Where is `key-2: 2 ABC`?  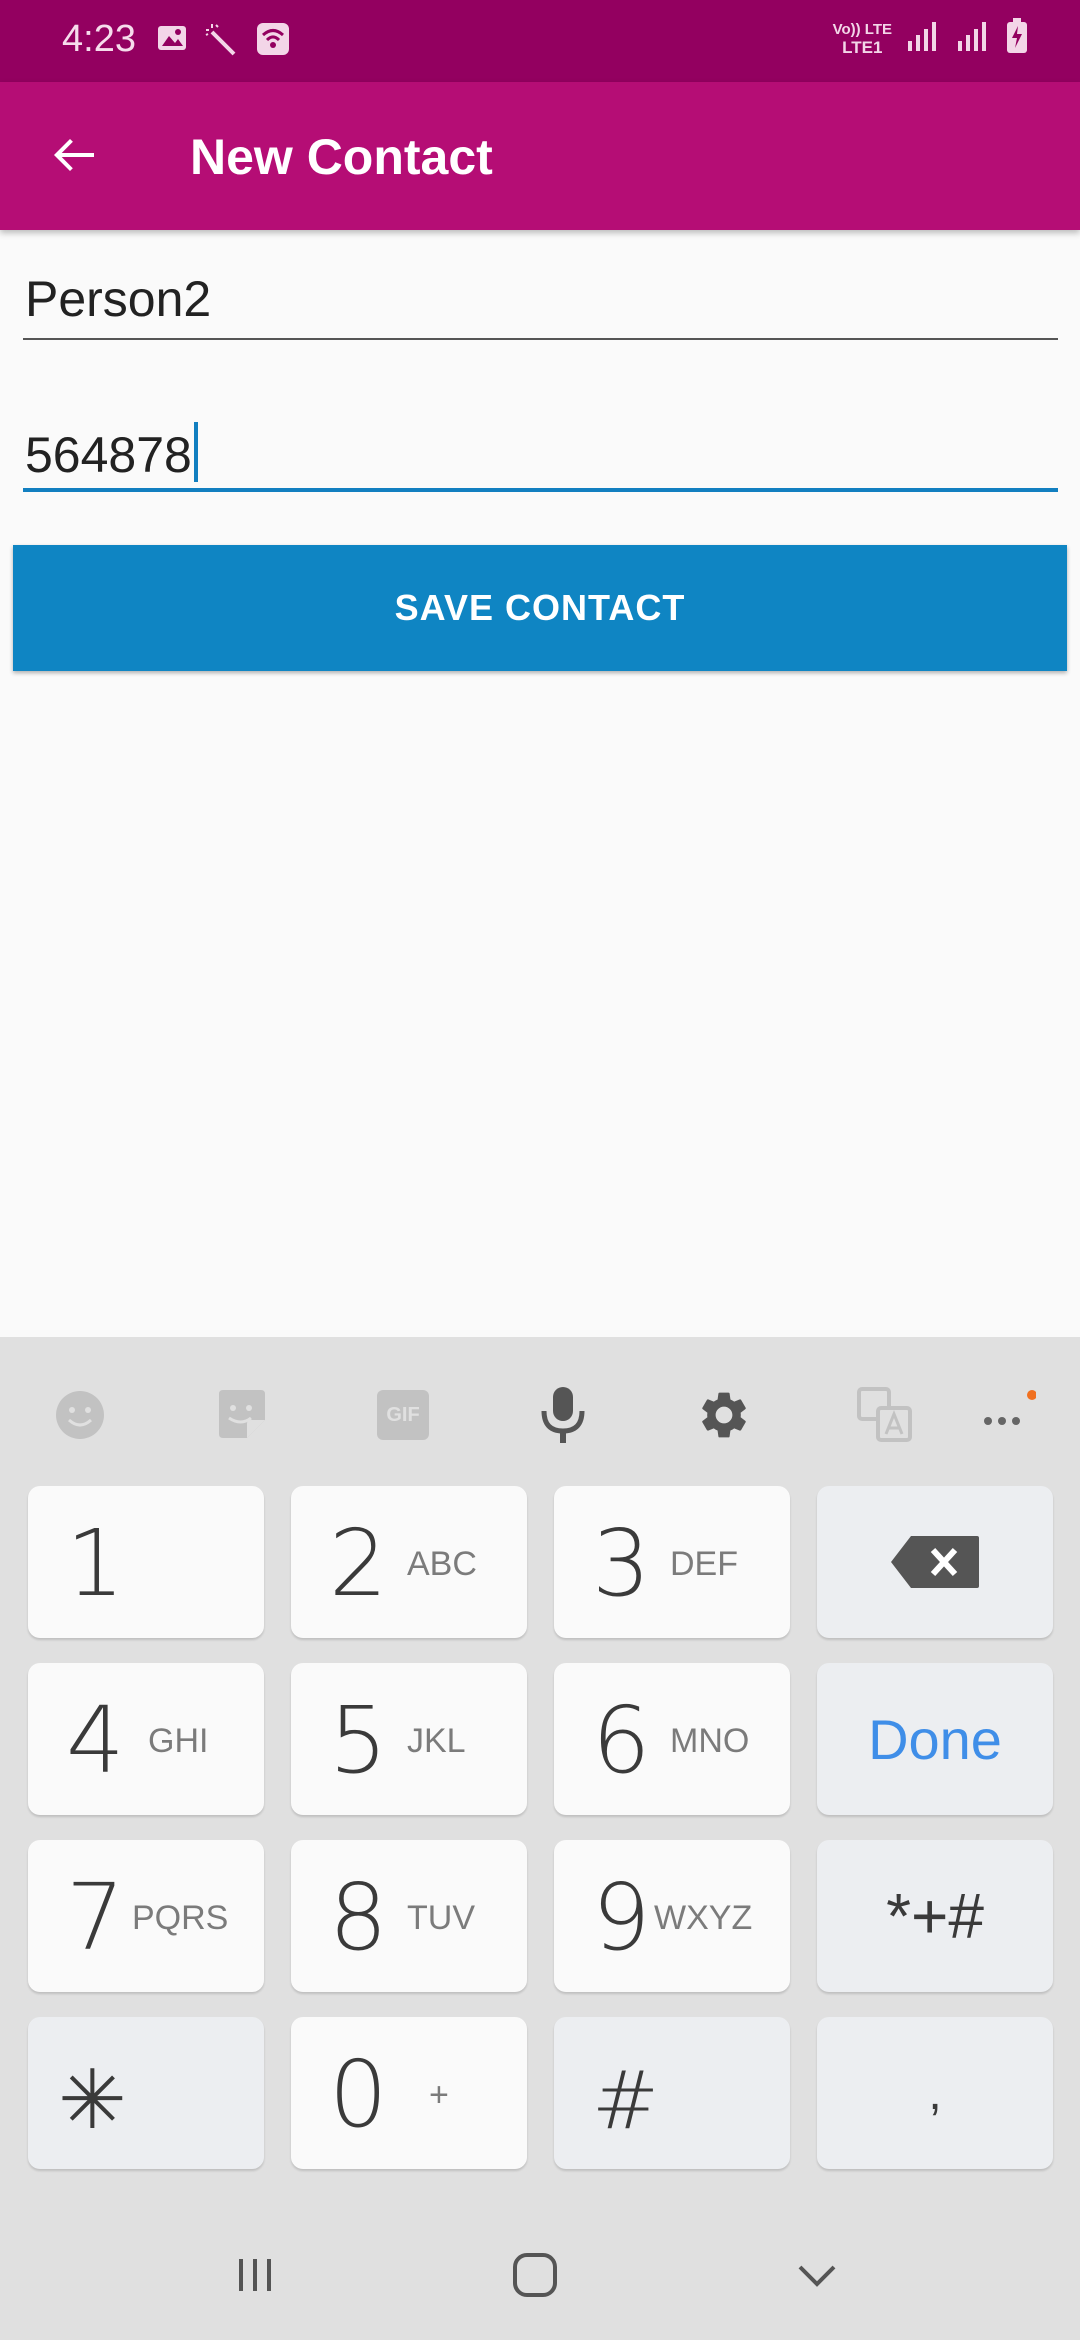 key-2: 2 ABC is located at coordinates (409, 1562).